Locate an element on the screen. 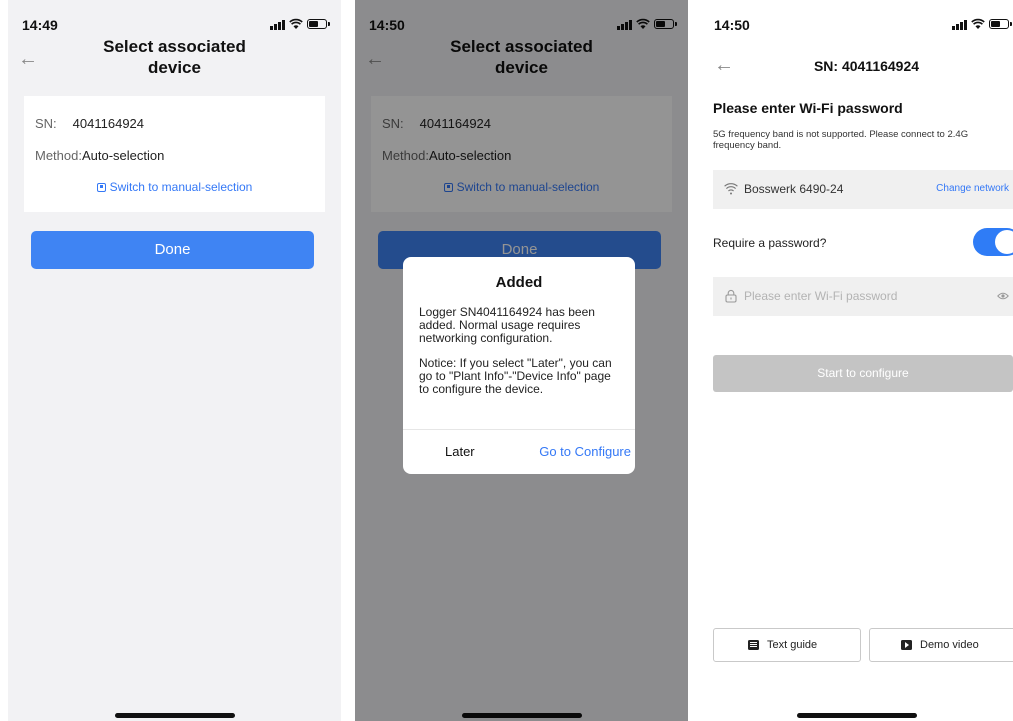 This screenshot has width=1013, height=721. text-guide-button: Text guide is located at coordinates (787, 645).